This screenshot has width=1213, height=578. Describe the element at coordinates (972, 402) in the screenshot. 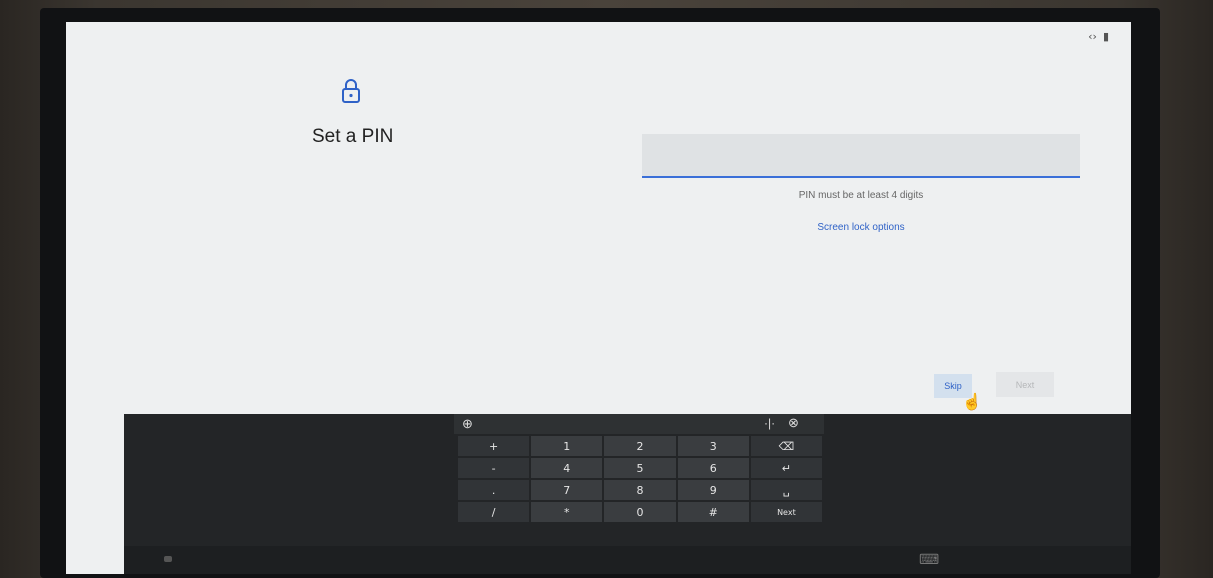

I see `hand-cursor-icon: ☝` at that location.